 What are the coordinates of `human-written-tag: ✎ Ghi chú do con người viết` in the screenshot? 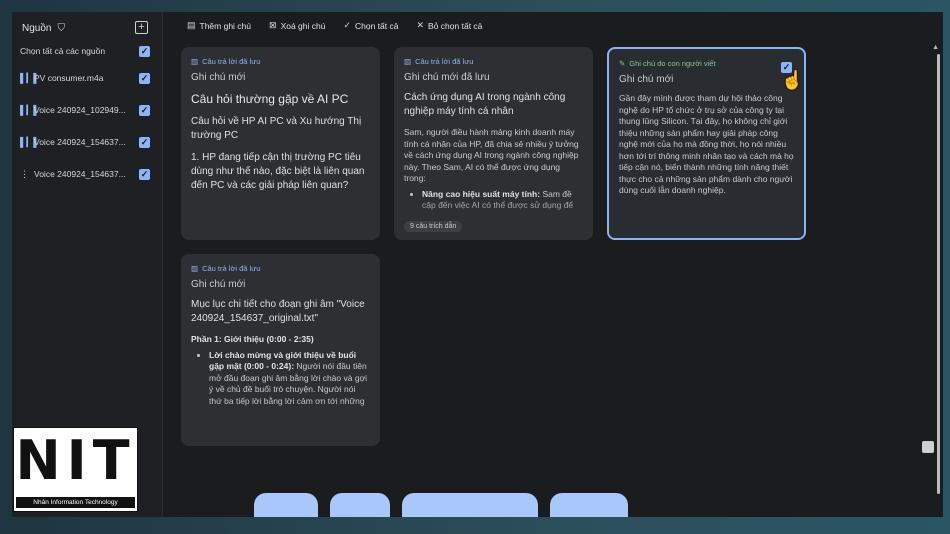 It's located at (667, 63).